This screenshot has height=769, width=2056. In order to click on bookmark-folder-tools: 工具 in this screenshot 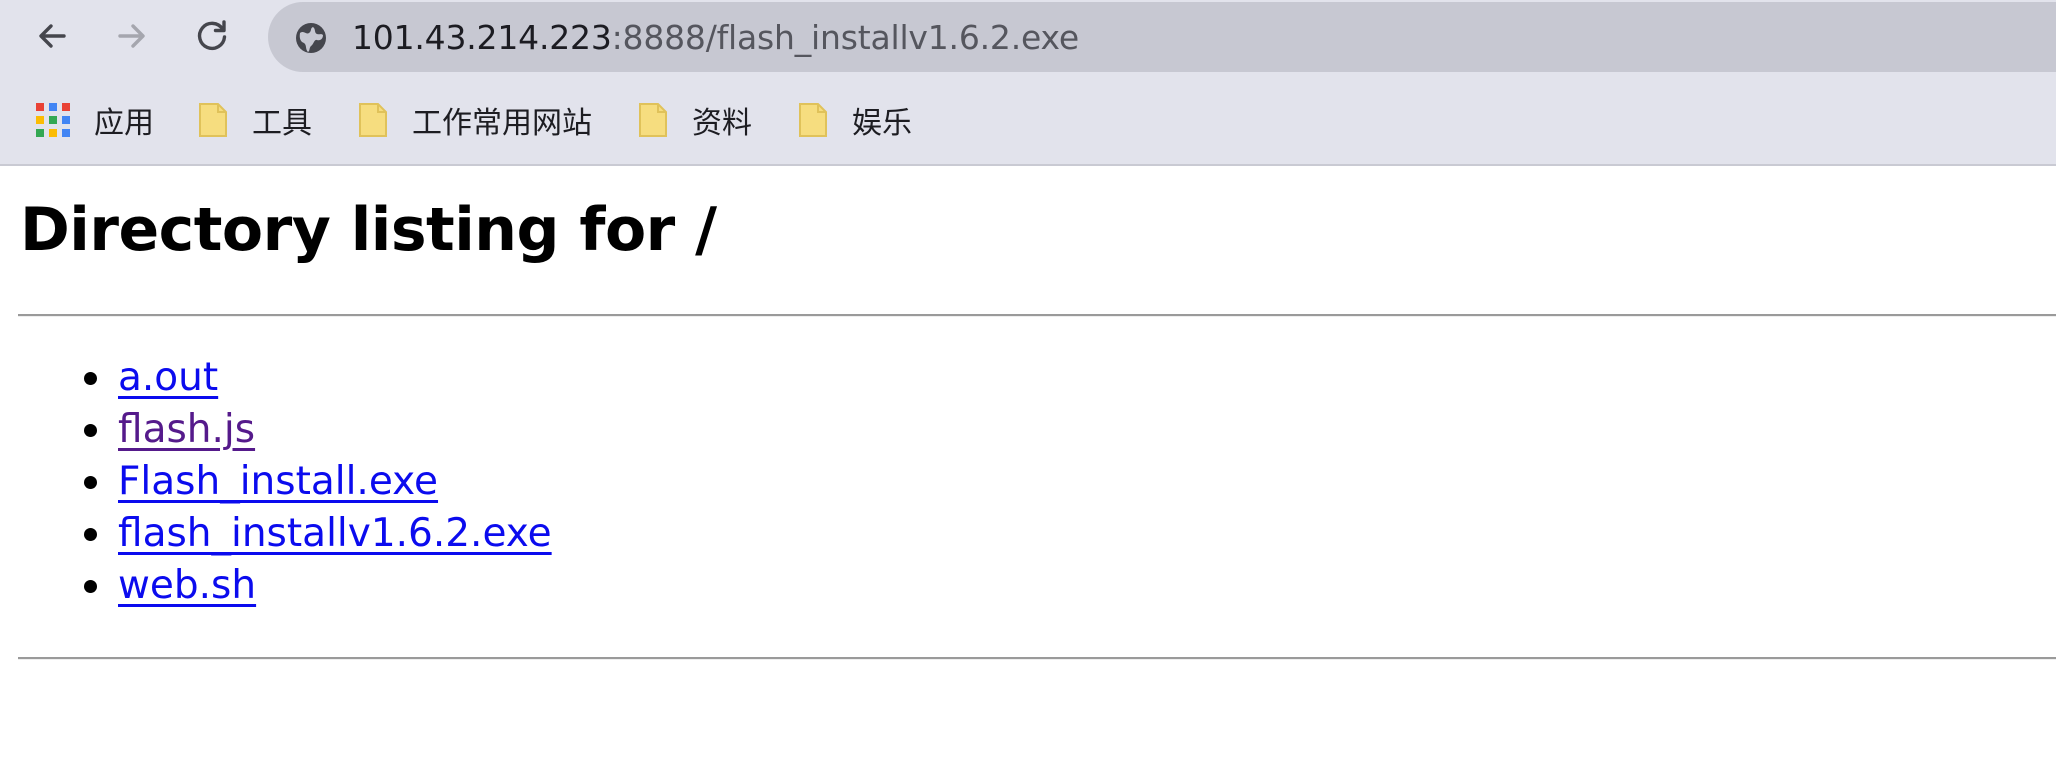, I will do `click(255, 120)`.